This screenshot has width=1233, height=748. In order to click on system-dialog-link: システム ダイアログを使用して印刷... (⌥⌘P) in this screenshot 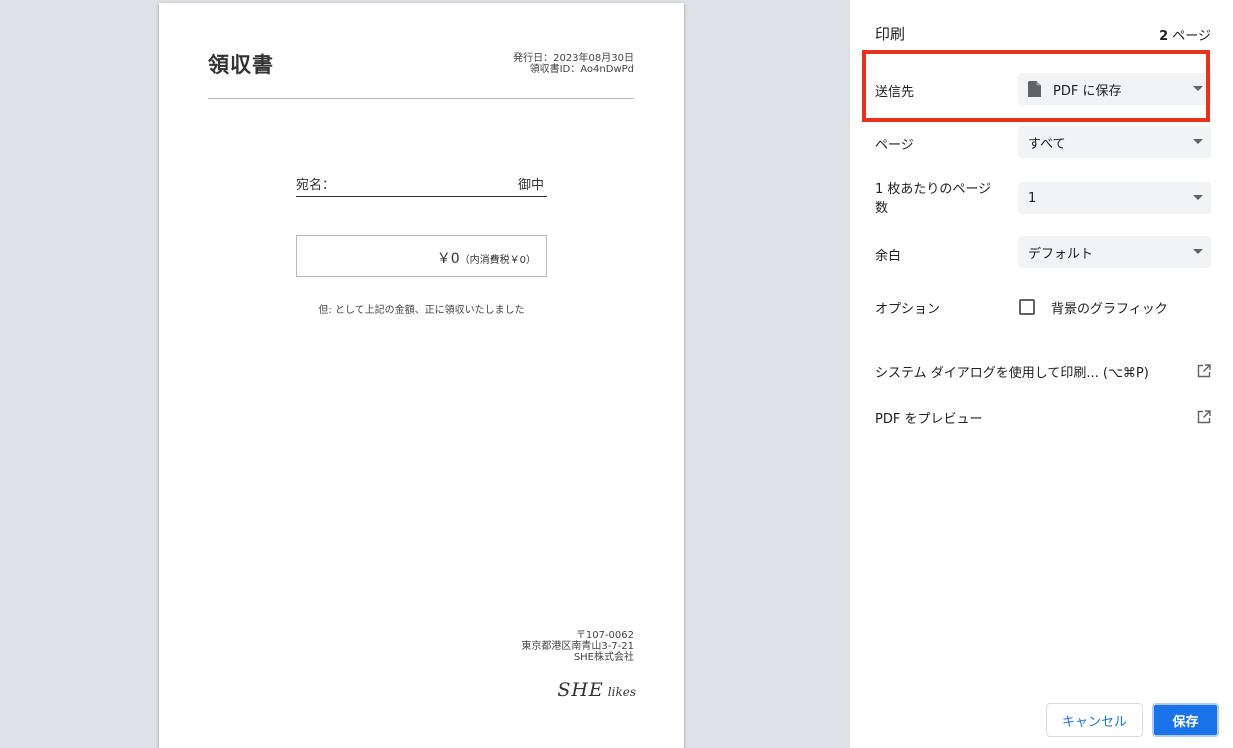, I will do `click(1043, 371)`.